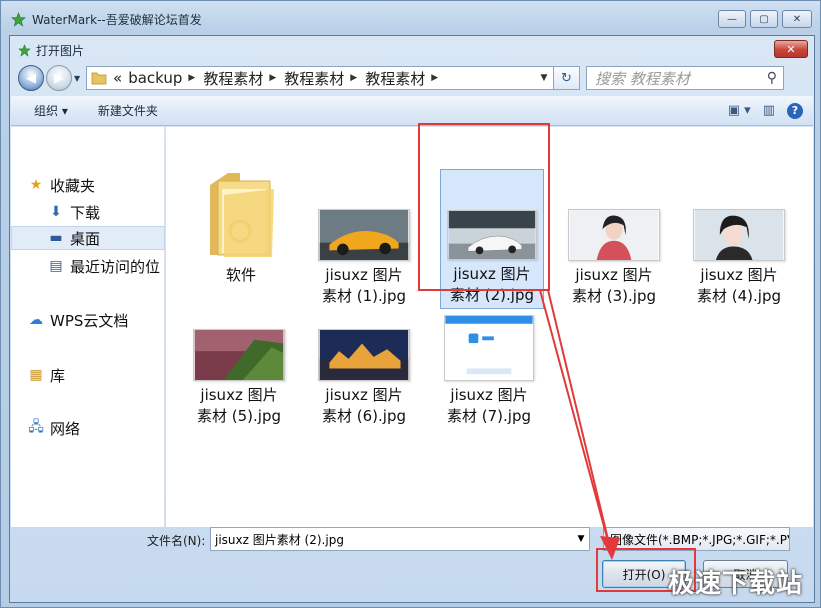 This screenshot has width=821, height=608. I want to click on file-item-3: jisuxz 图片 素材 (3).jpg, so click(614, 240).